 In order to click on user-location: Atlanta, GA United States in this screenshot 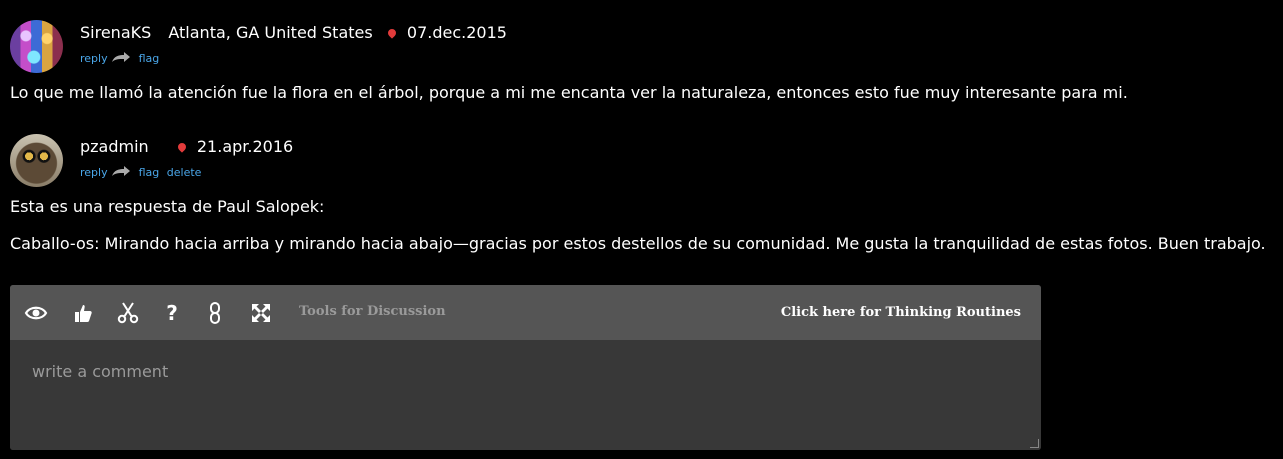, I will do `click(270, 32)`.